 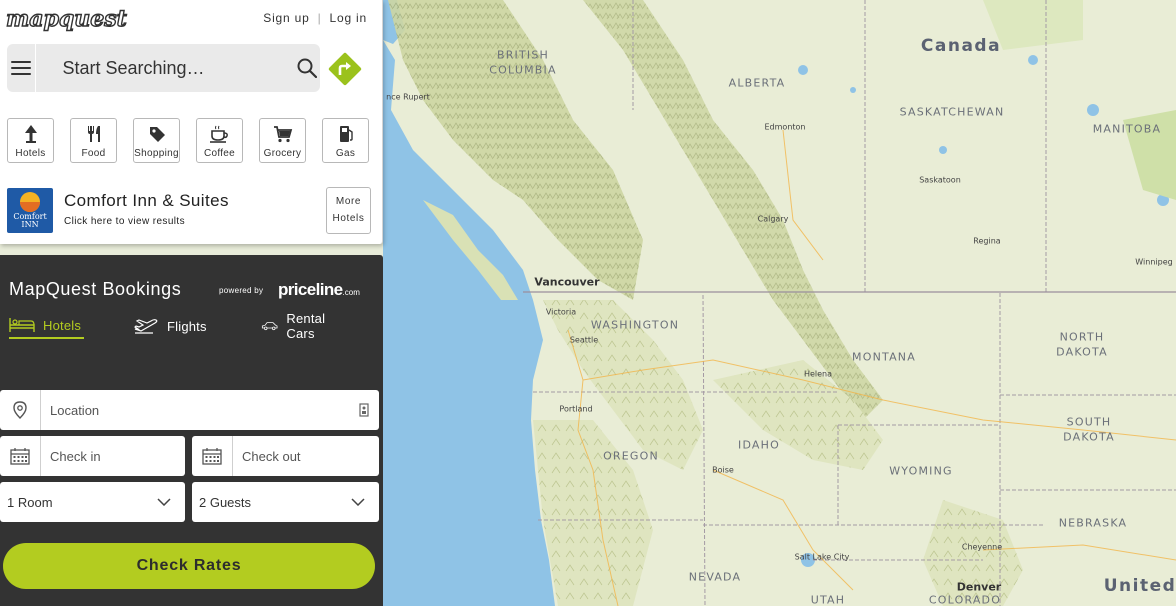 I want to click on map-label-winnipeg: Winnipeg, so click(x=1154, y=262).